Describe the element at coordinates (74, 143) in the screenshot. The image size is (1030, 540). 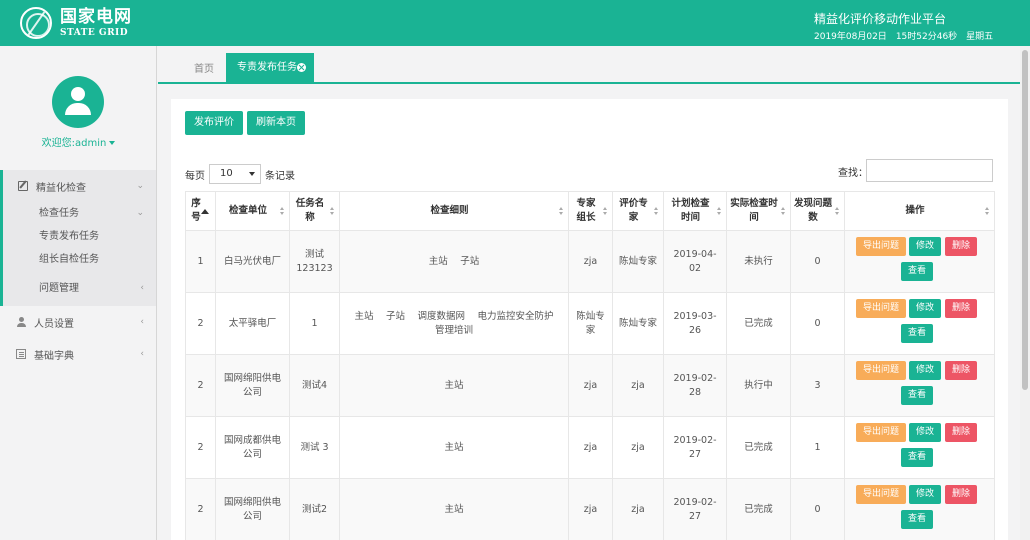
I see `welcome-text: 欢迎您:admin` at that location.